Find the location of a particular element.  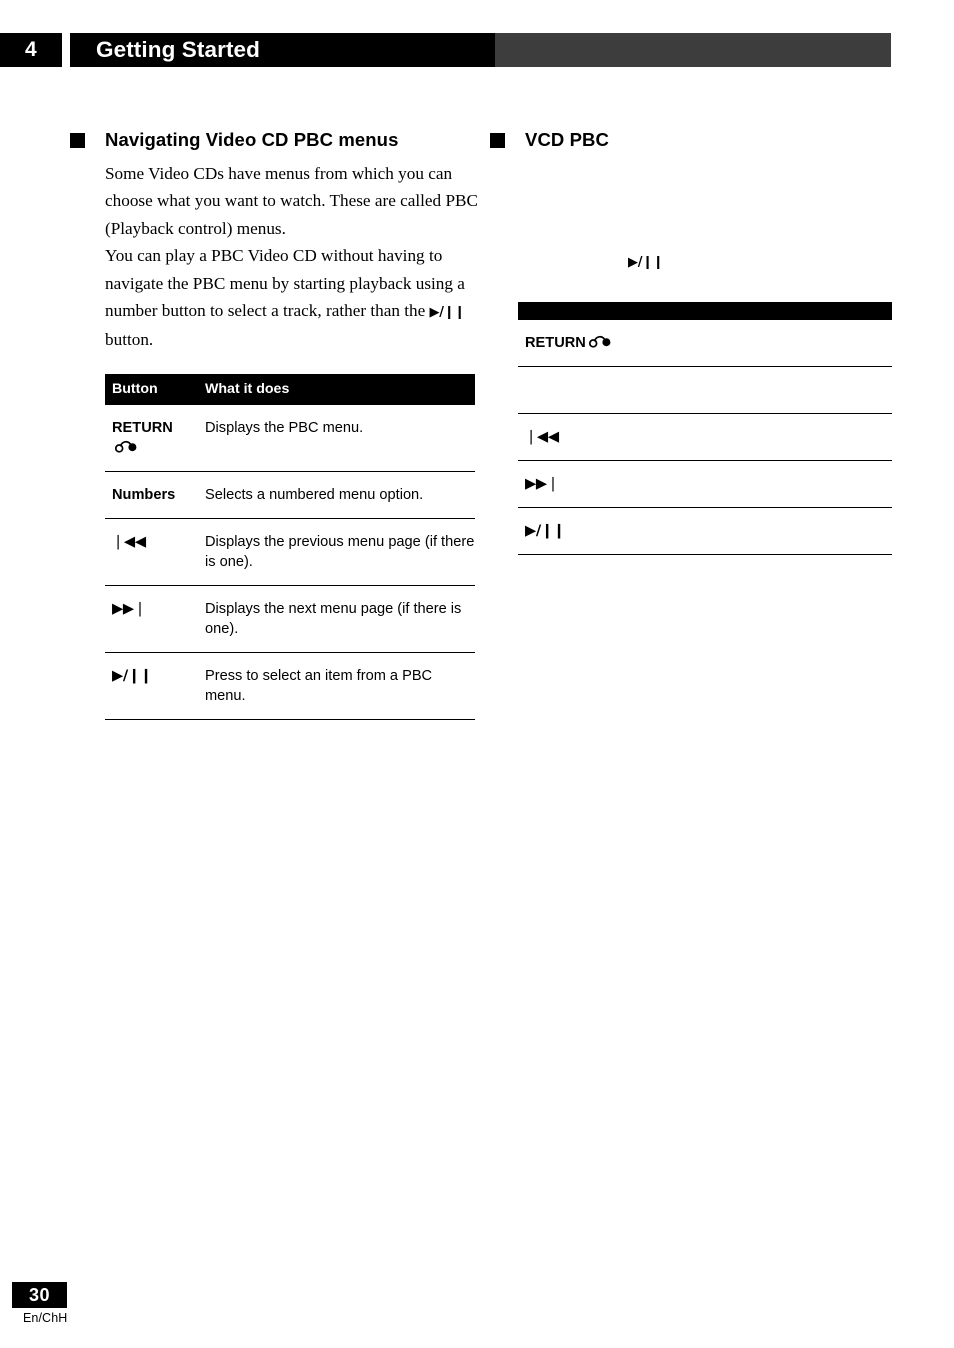

button-function-table-translated: RETURN ❘◀◀ ▶▶❘ ▶/❙❙ is located at coordinates (705, 428).